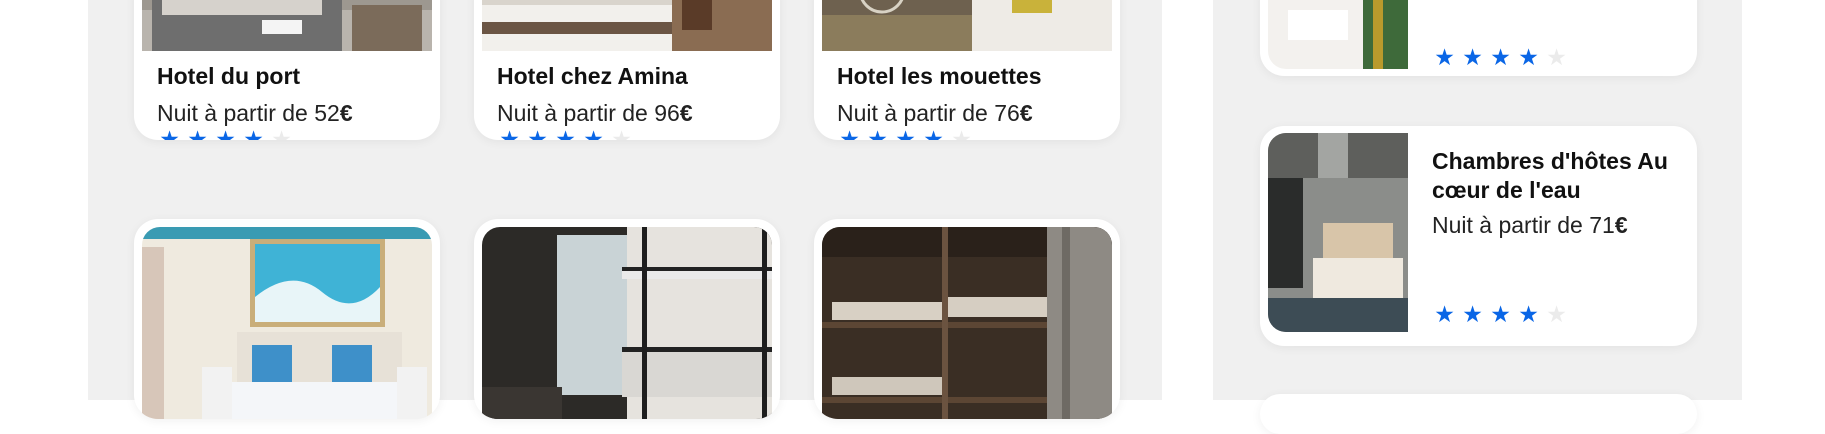  I want to click on hotel-price: Nuit à partir de 96€, so click(595, 113).